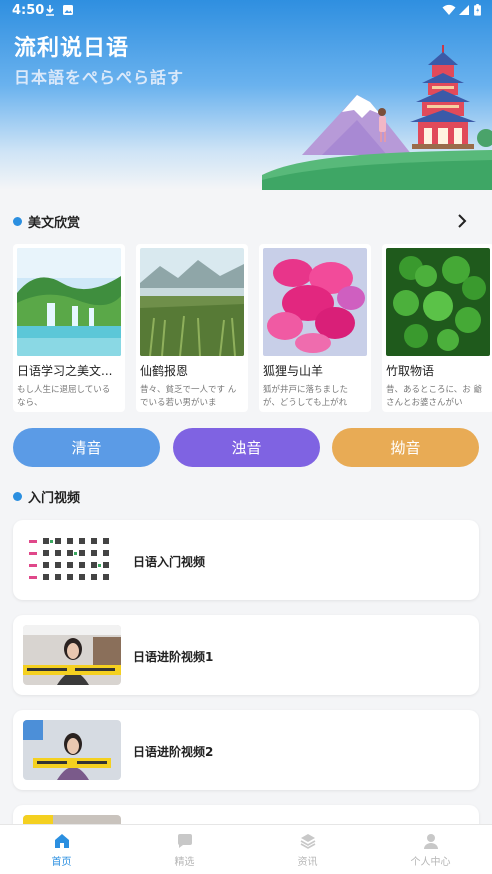 The height and width of the screenshot is (874, 492). I want to click on videos-section-title: 入门视频, so click(54, 498).